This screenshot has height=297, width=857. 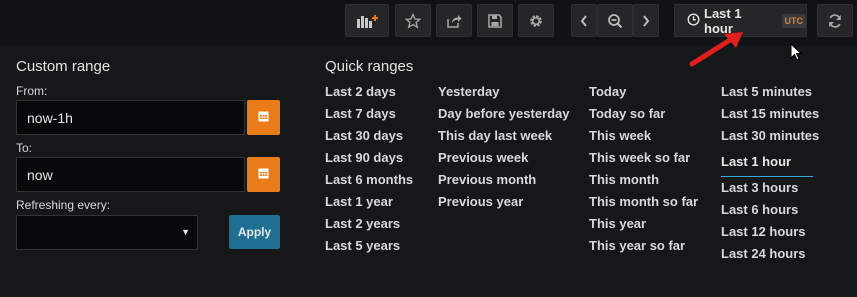 I want to click on from-input: now-1h, so click(x=130, y=117).